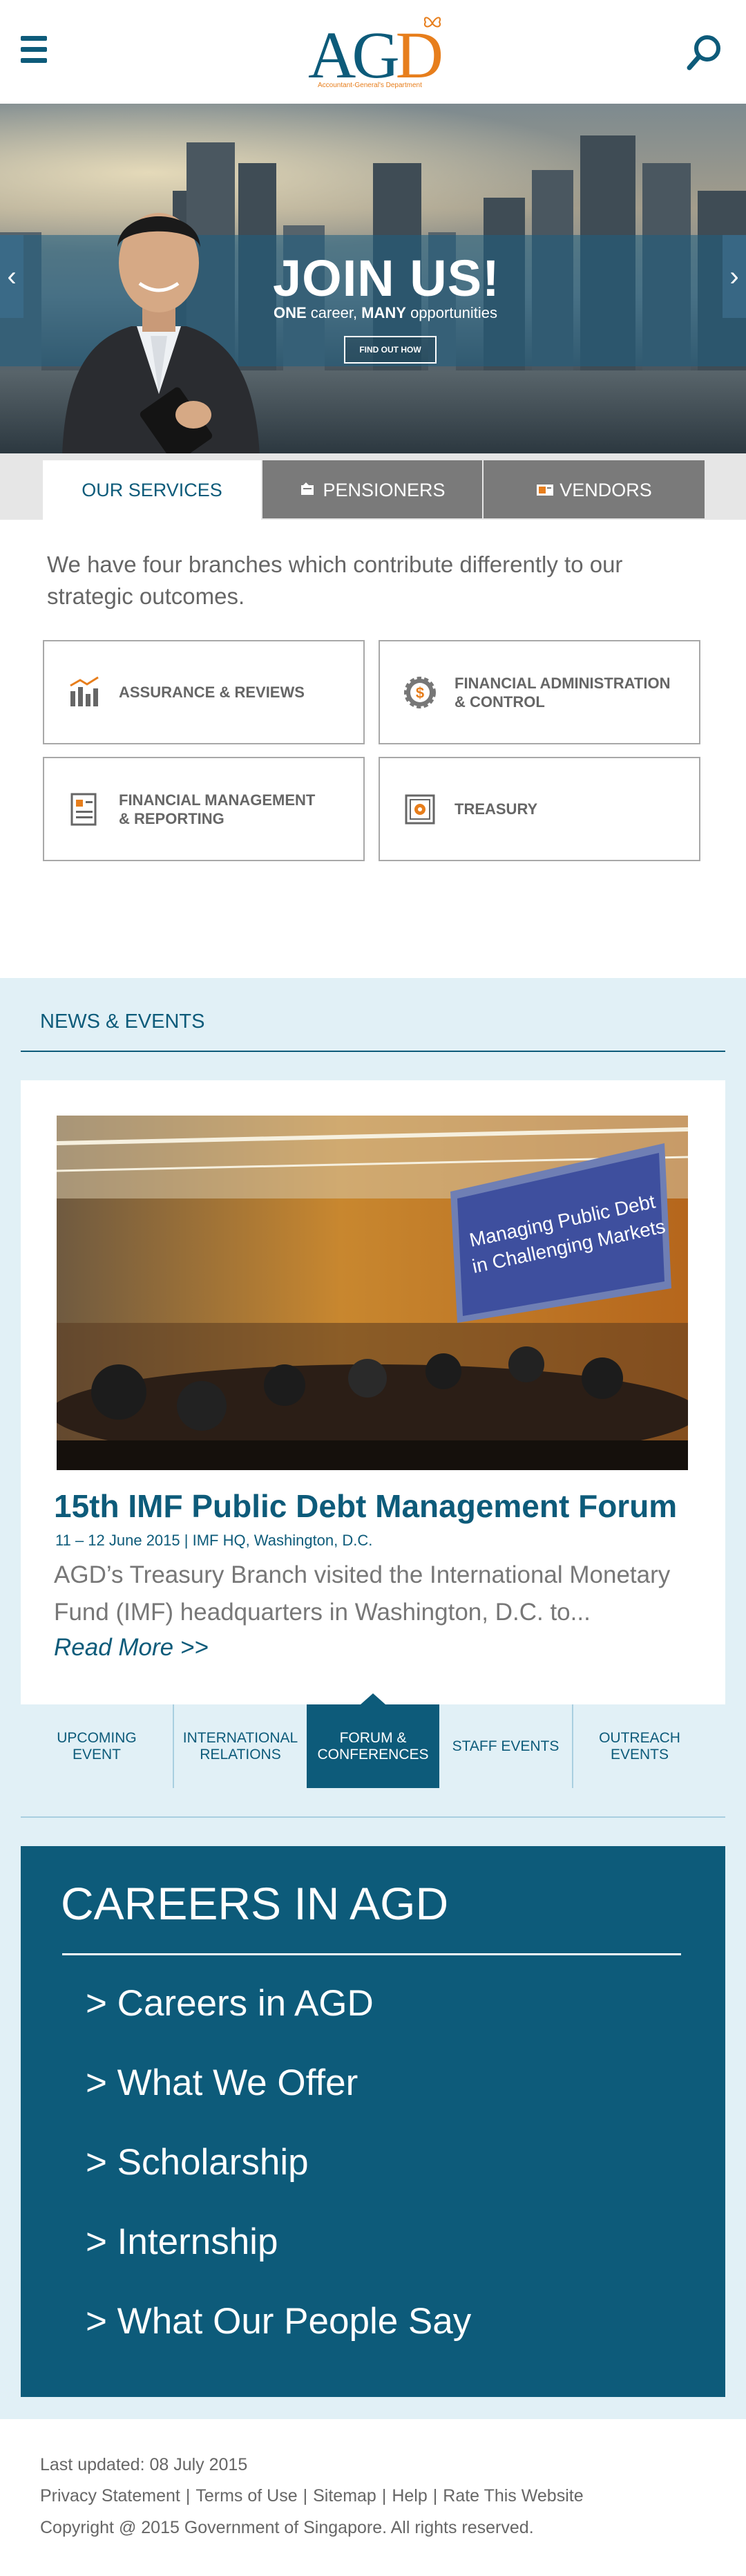 This screenshot has height=2576, width=746. I want to click on tab-international-relations: INTERNATIONAL RELATIONS, so click(240, 1746).